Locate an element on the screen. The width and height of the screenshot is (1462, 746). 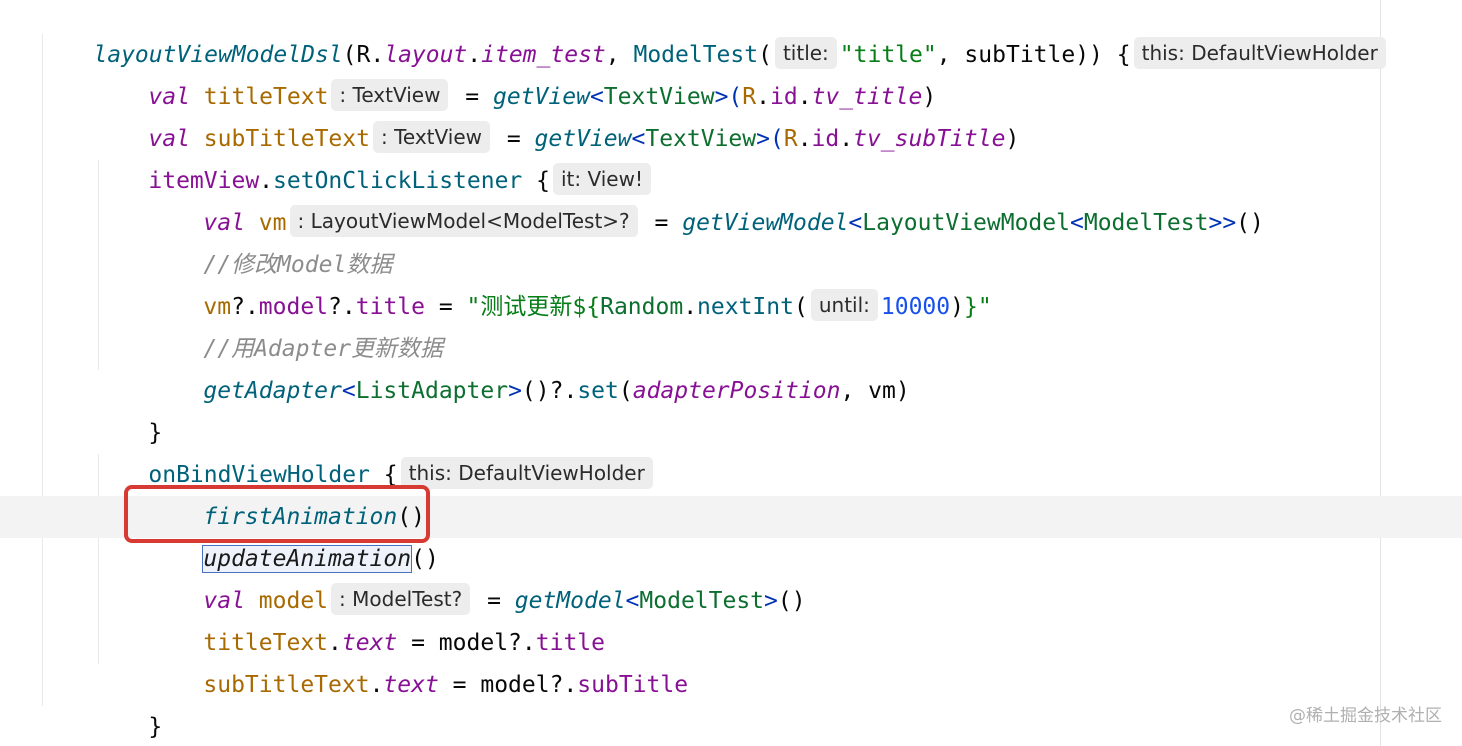
code-line-15: titleText.text = model?.title is located at coordinates (376, 618).